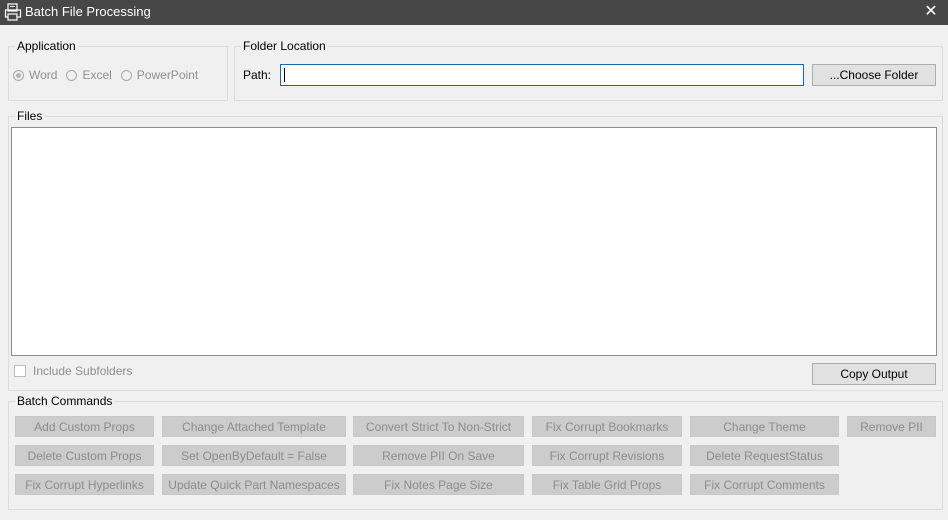 Image resolution: width=948 pixels, height=520 pixels. Describe the element at coordinates (43, 75) in the screenshot. I see `radio-word-label: Word` at that location.